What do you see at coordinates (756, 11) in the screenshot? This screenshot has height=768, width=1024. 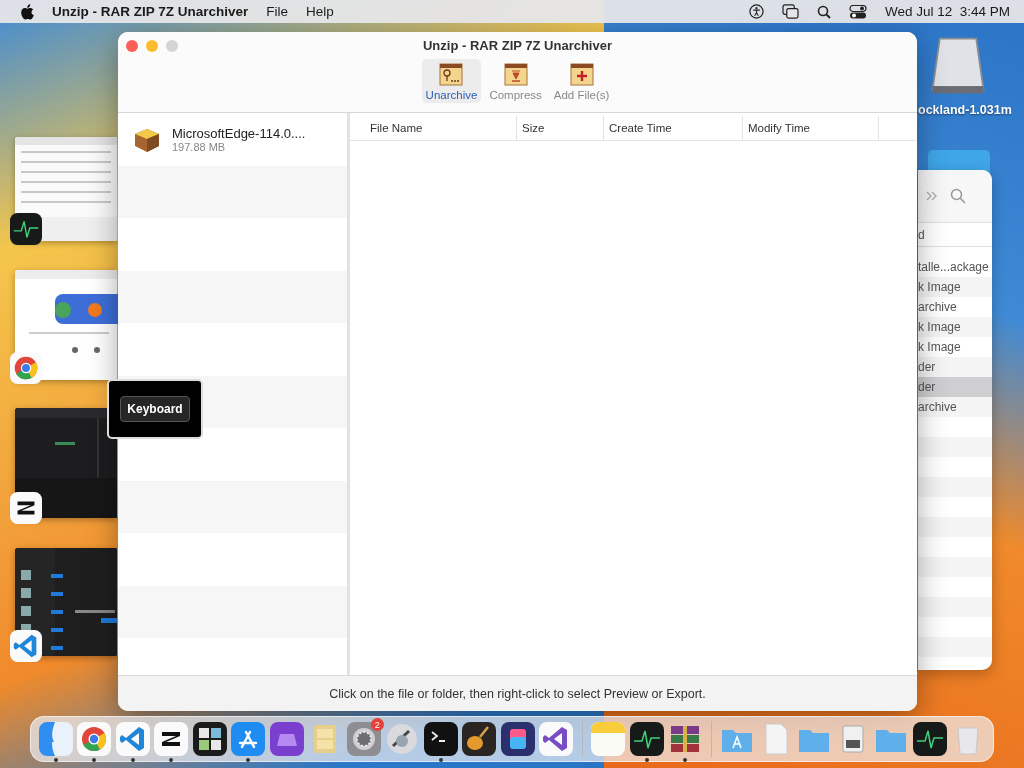 I see `accessibility-icon` at bounding box center [756, 11].